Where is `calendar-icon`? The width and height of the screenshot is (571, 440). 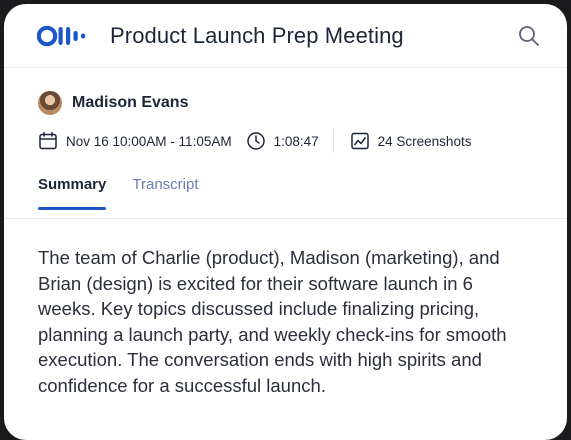 calendar-icon is located at coordinates (48, 141).